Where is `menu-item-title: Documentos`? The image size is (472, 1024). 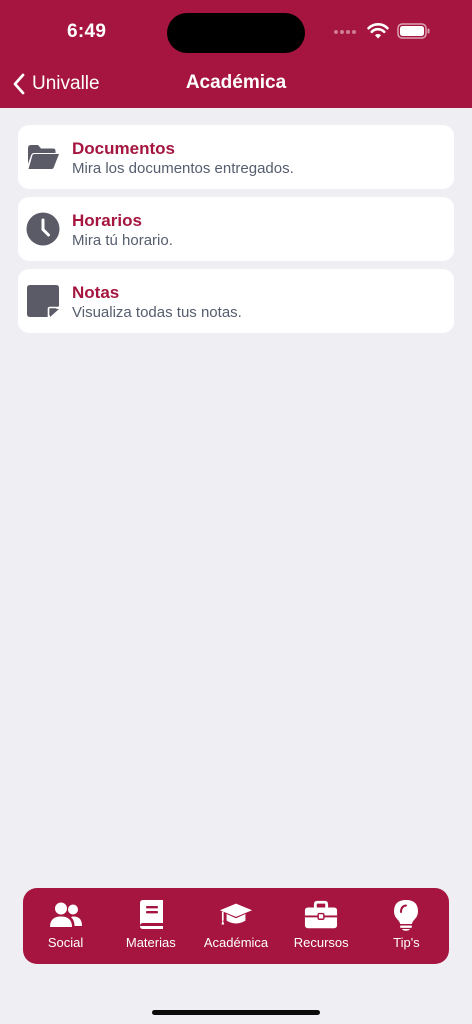 menu-item-title: Documentos is located at coordinates (123, 148).